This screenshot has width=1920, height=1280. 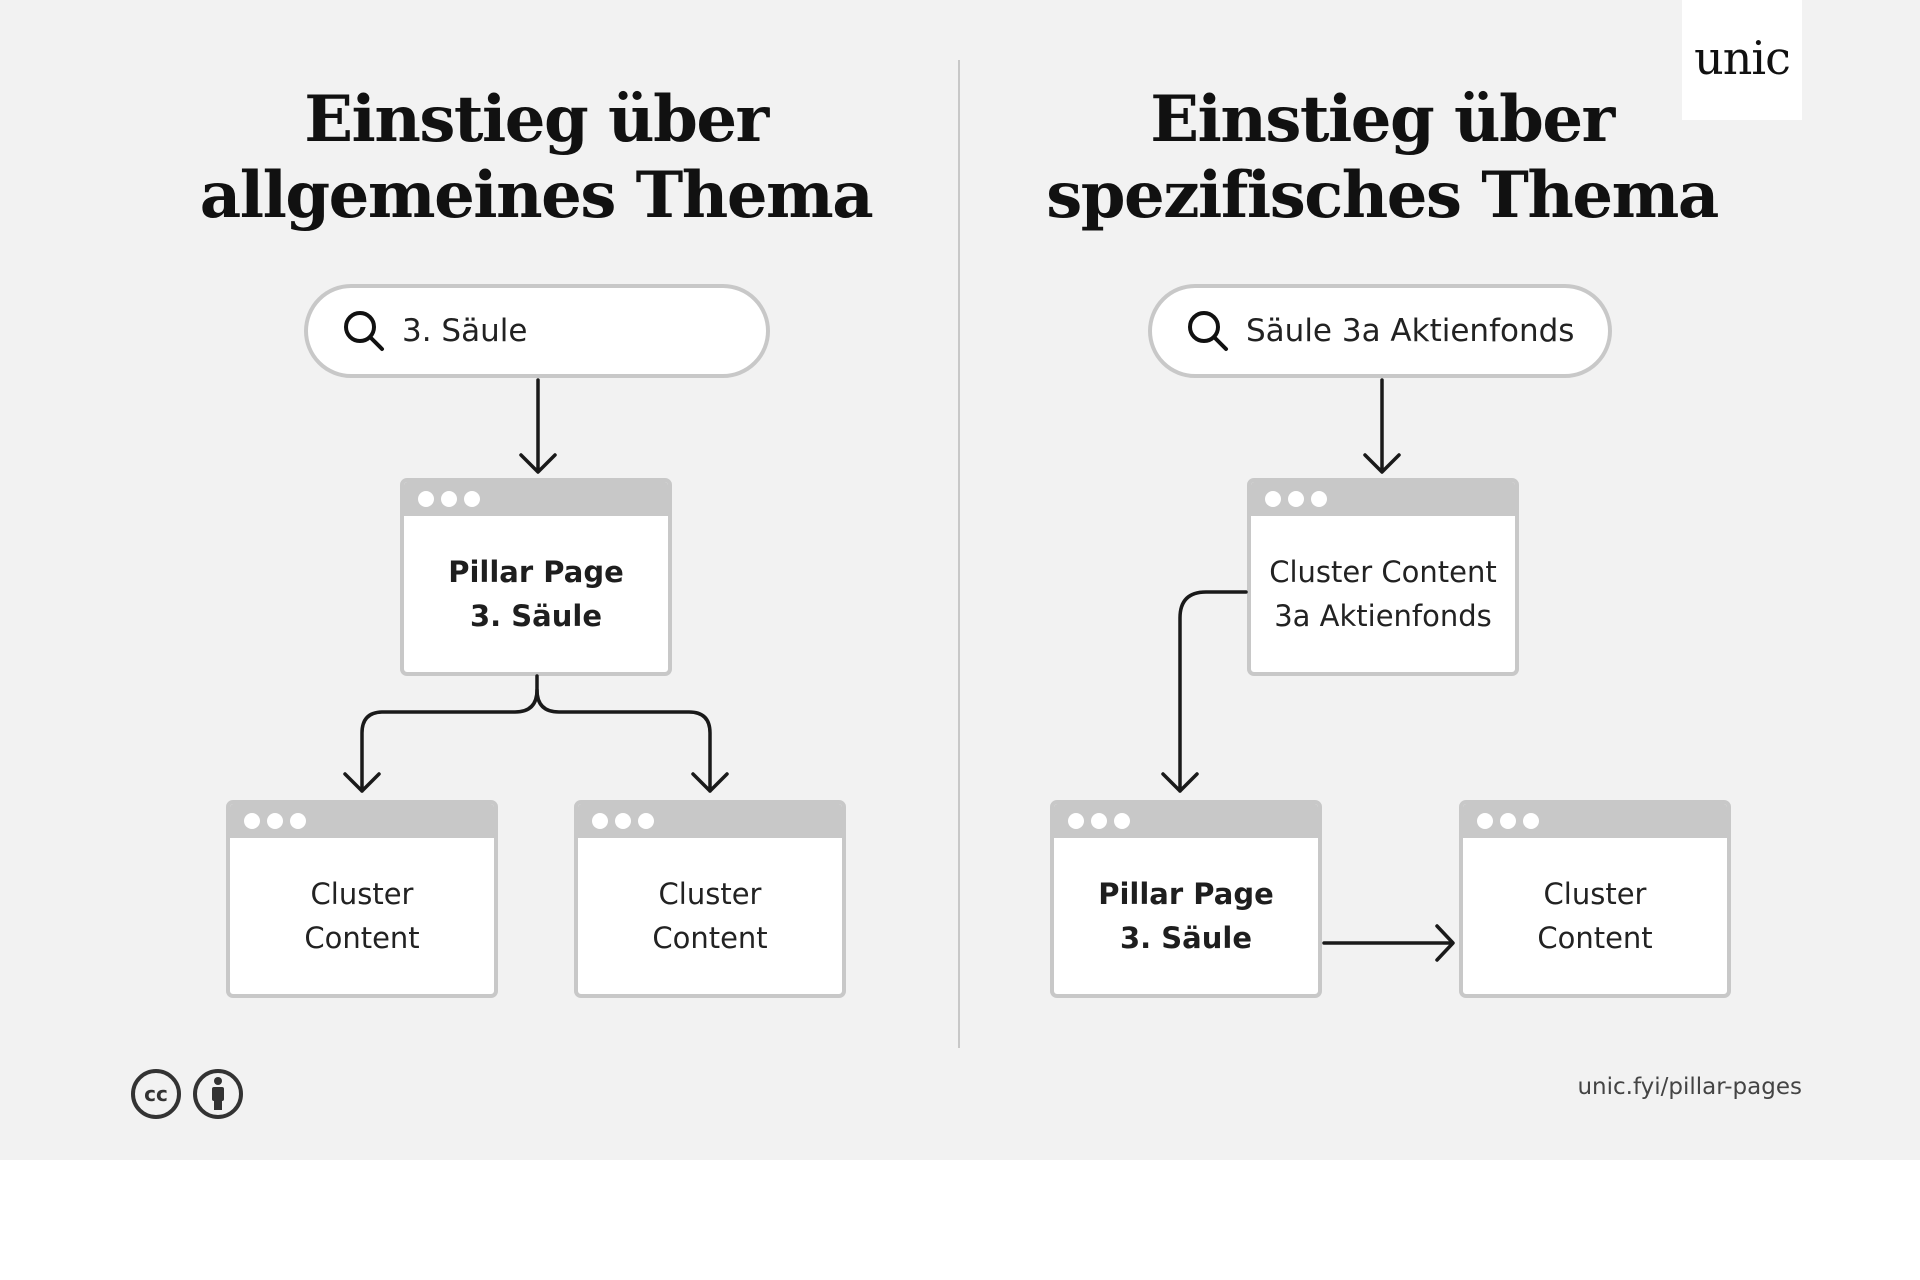 I want to click on left-title-line-1: Einstieg über, so click(x=536, y=119).